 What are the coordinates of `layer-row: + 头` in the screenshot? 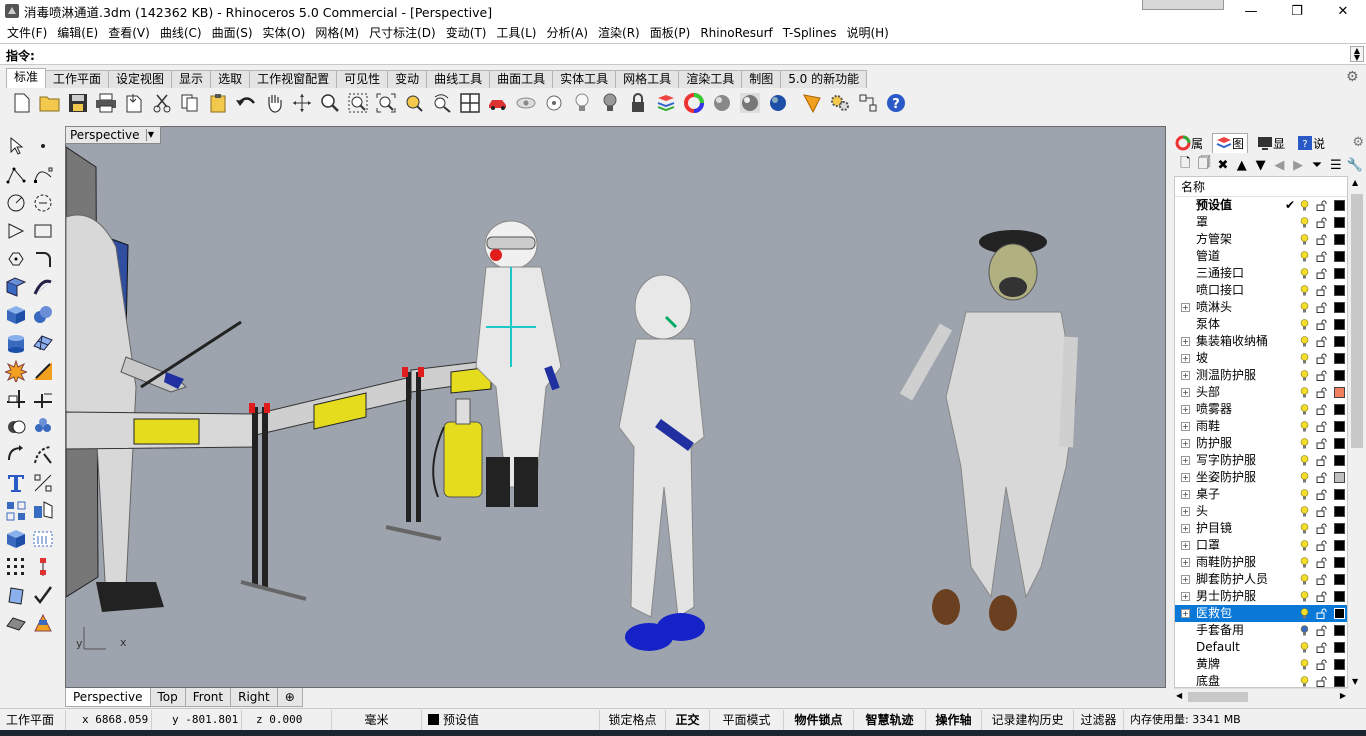 It's located at (1261, 511).